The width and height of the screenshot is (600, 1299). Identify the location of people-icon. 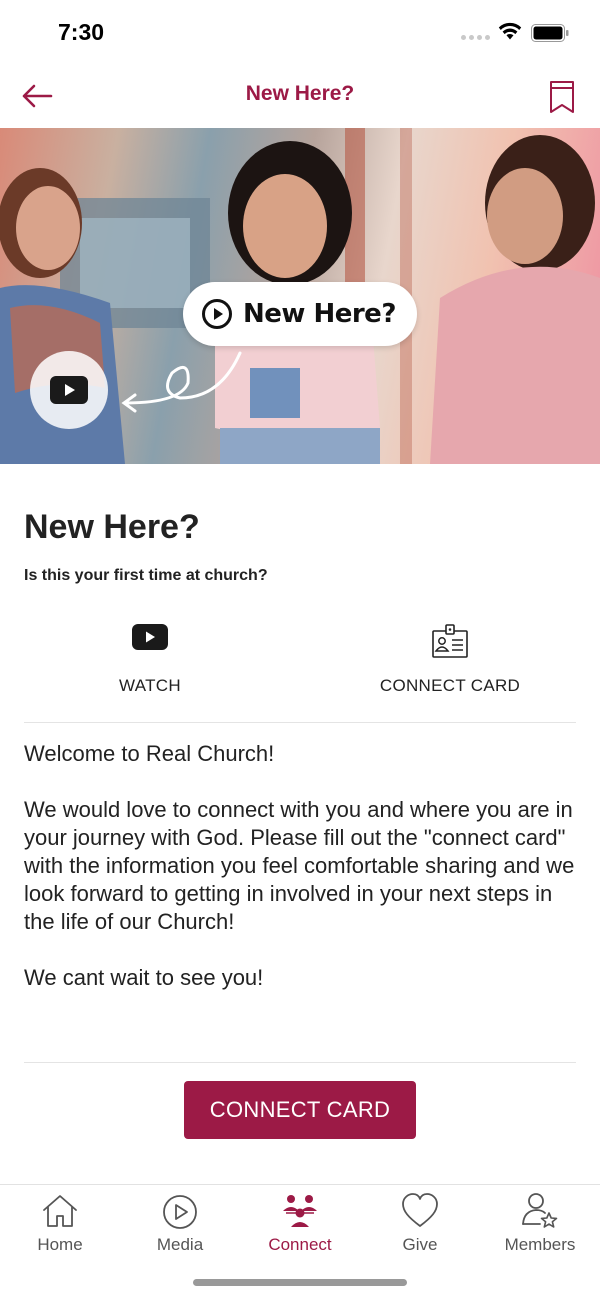
(300, 1211).